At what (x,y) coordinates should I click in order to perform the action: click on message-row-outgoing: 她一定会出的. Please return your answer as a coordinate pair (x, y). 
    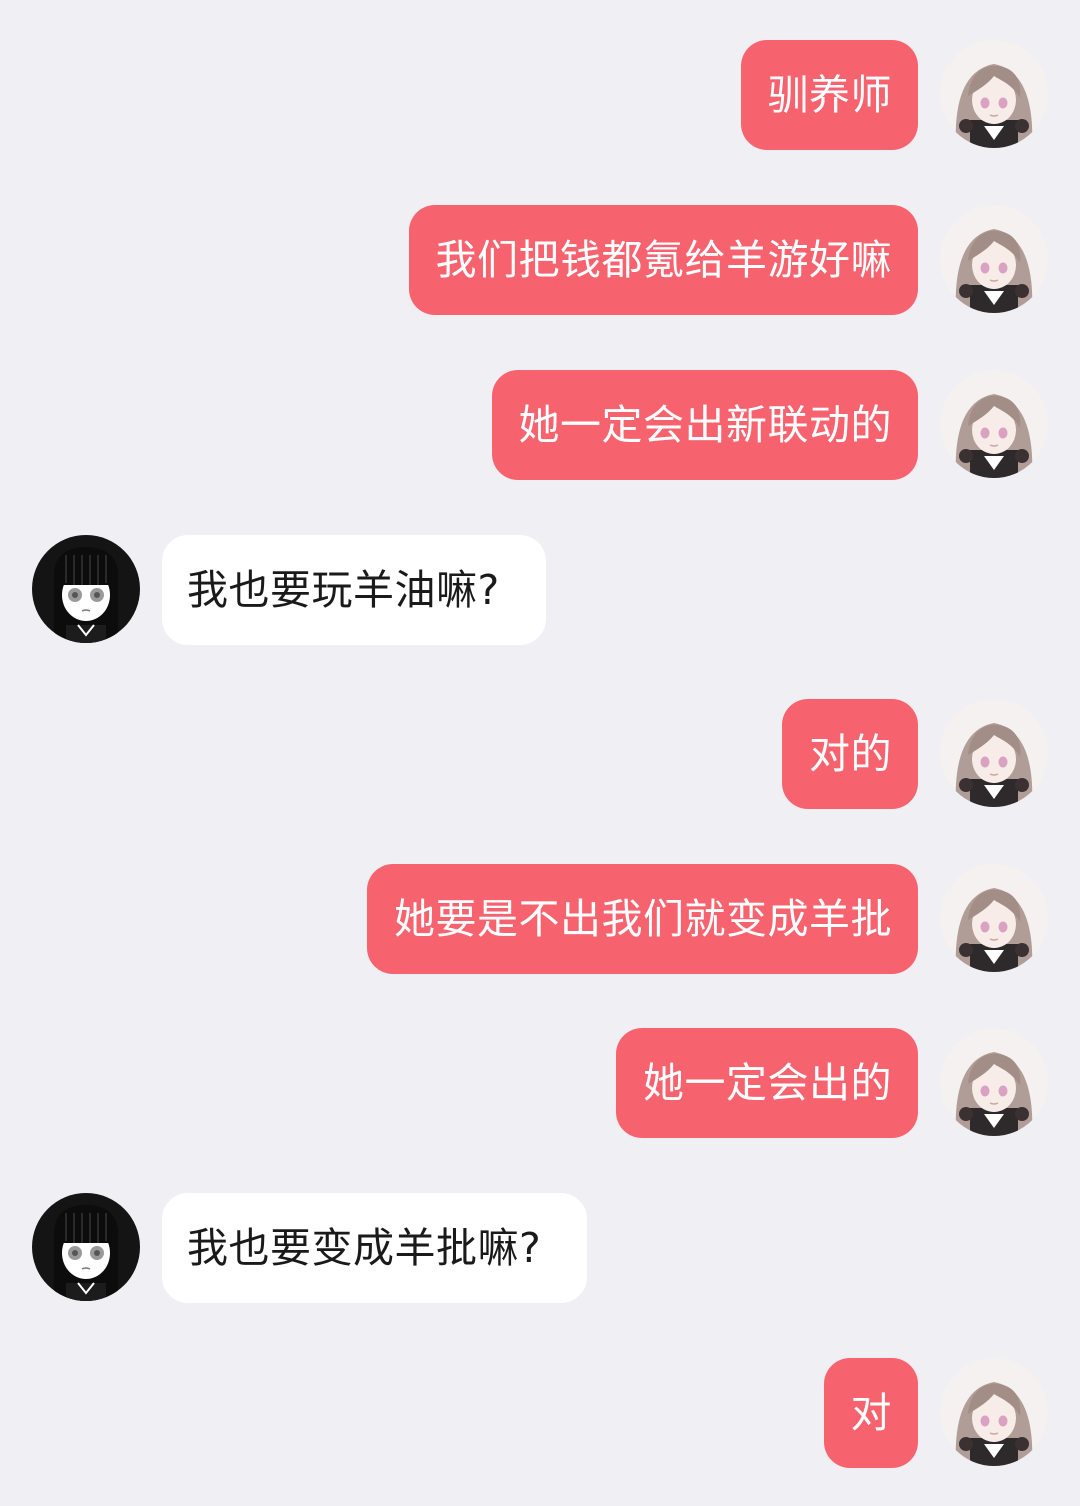
    Looking at the image, I should click on (540, 1083).